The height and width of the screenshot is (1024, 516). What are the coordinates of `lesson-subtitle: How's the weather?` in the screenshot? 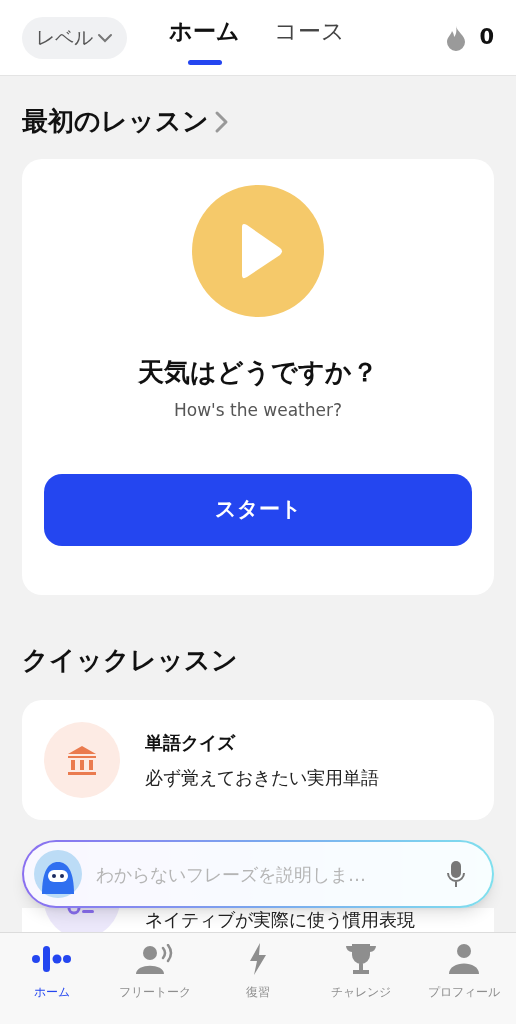 It's located at (258, 410).